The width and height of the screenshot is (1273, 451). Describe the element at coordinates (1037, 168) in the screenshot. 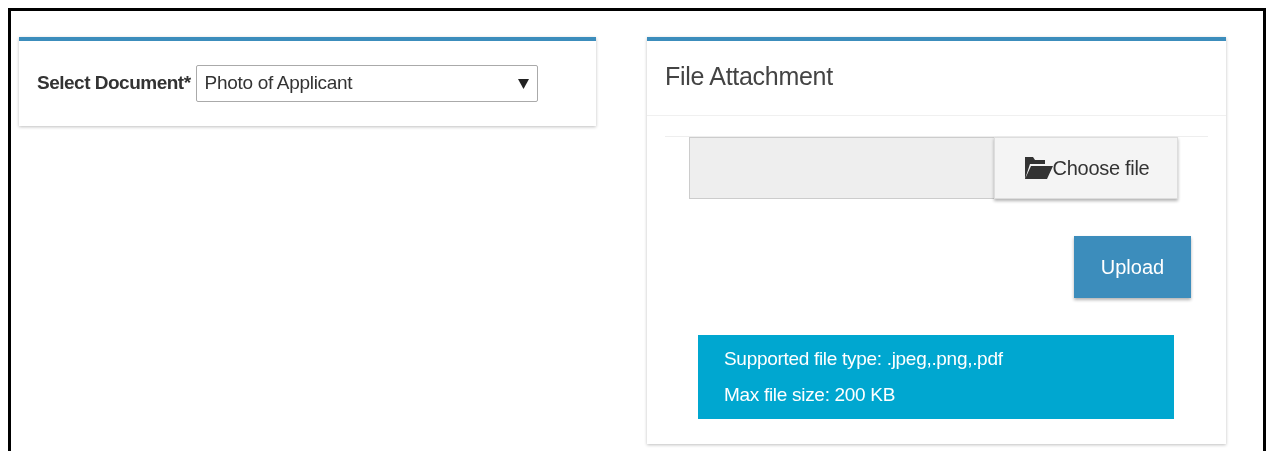

I see `folder-icon` at that location.